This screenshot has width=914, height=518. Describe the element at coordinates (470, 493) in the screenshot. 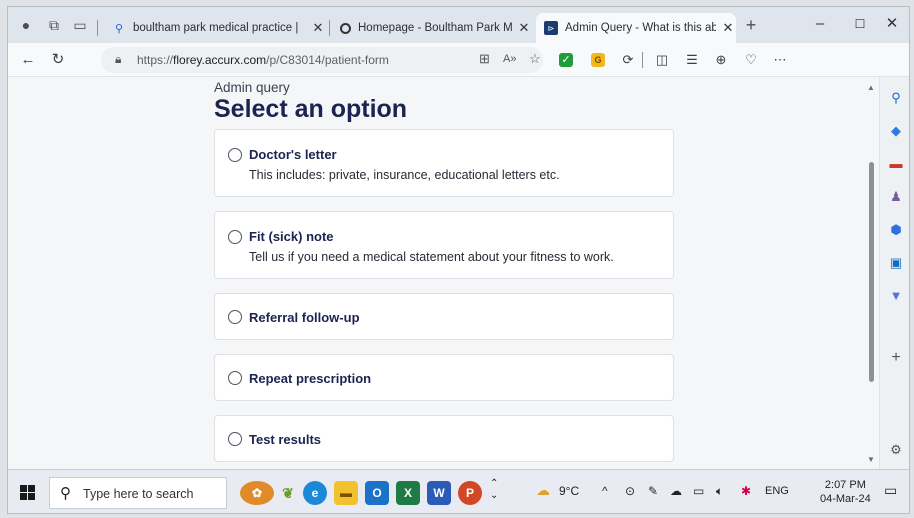

I see `powerpoint-icon: P` at that location.